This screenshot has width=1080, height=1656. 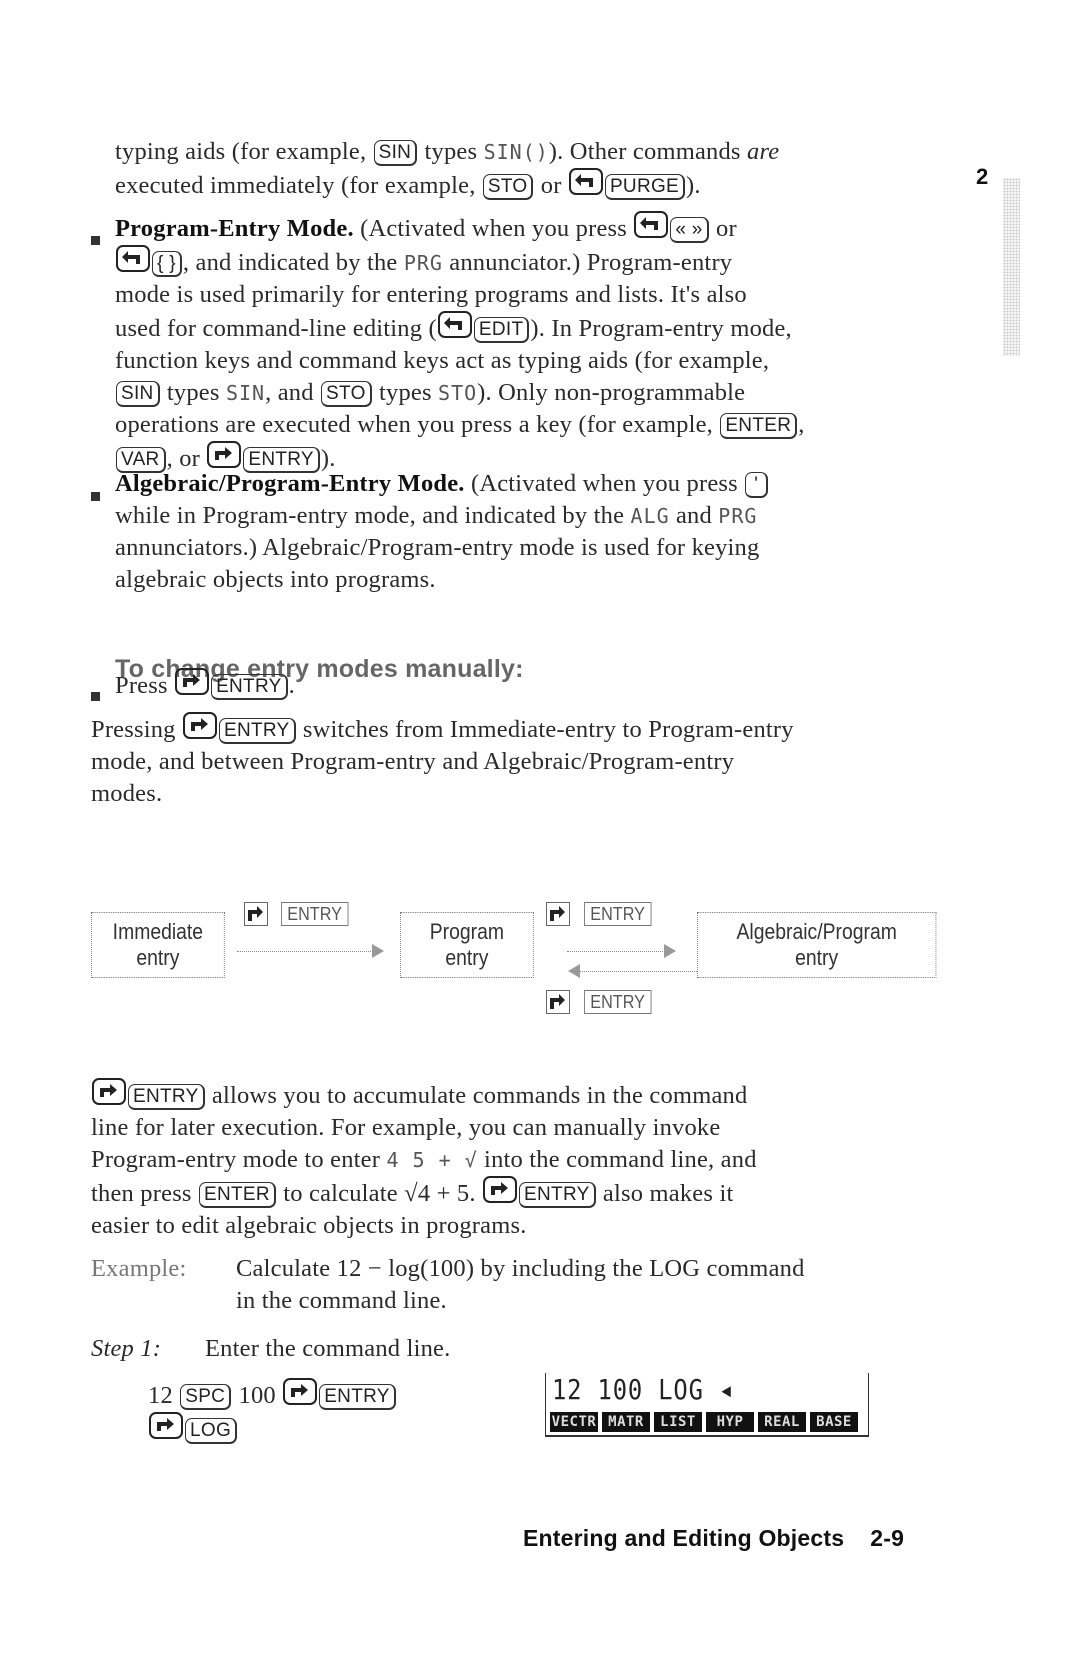 What do you see at coordinates (982, 176) in the screenshot?
I see `chapter-tab-number: 2` at bounding box center [982, 176].